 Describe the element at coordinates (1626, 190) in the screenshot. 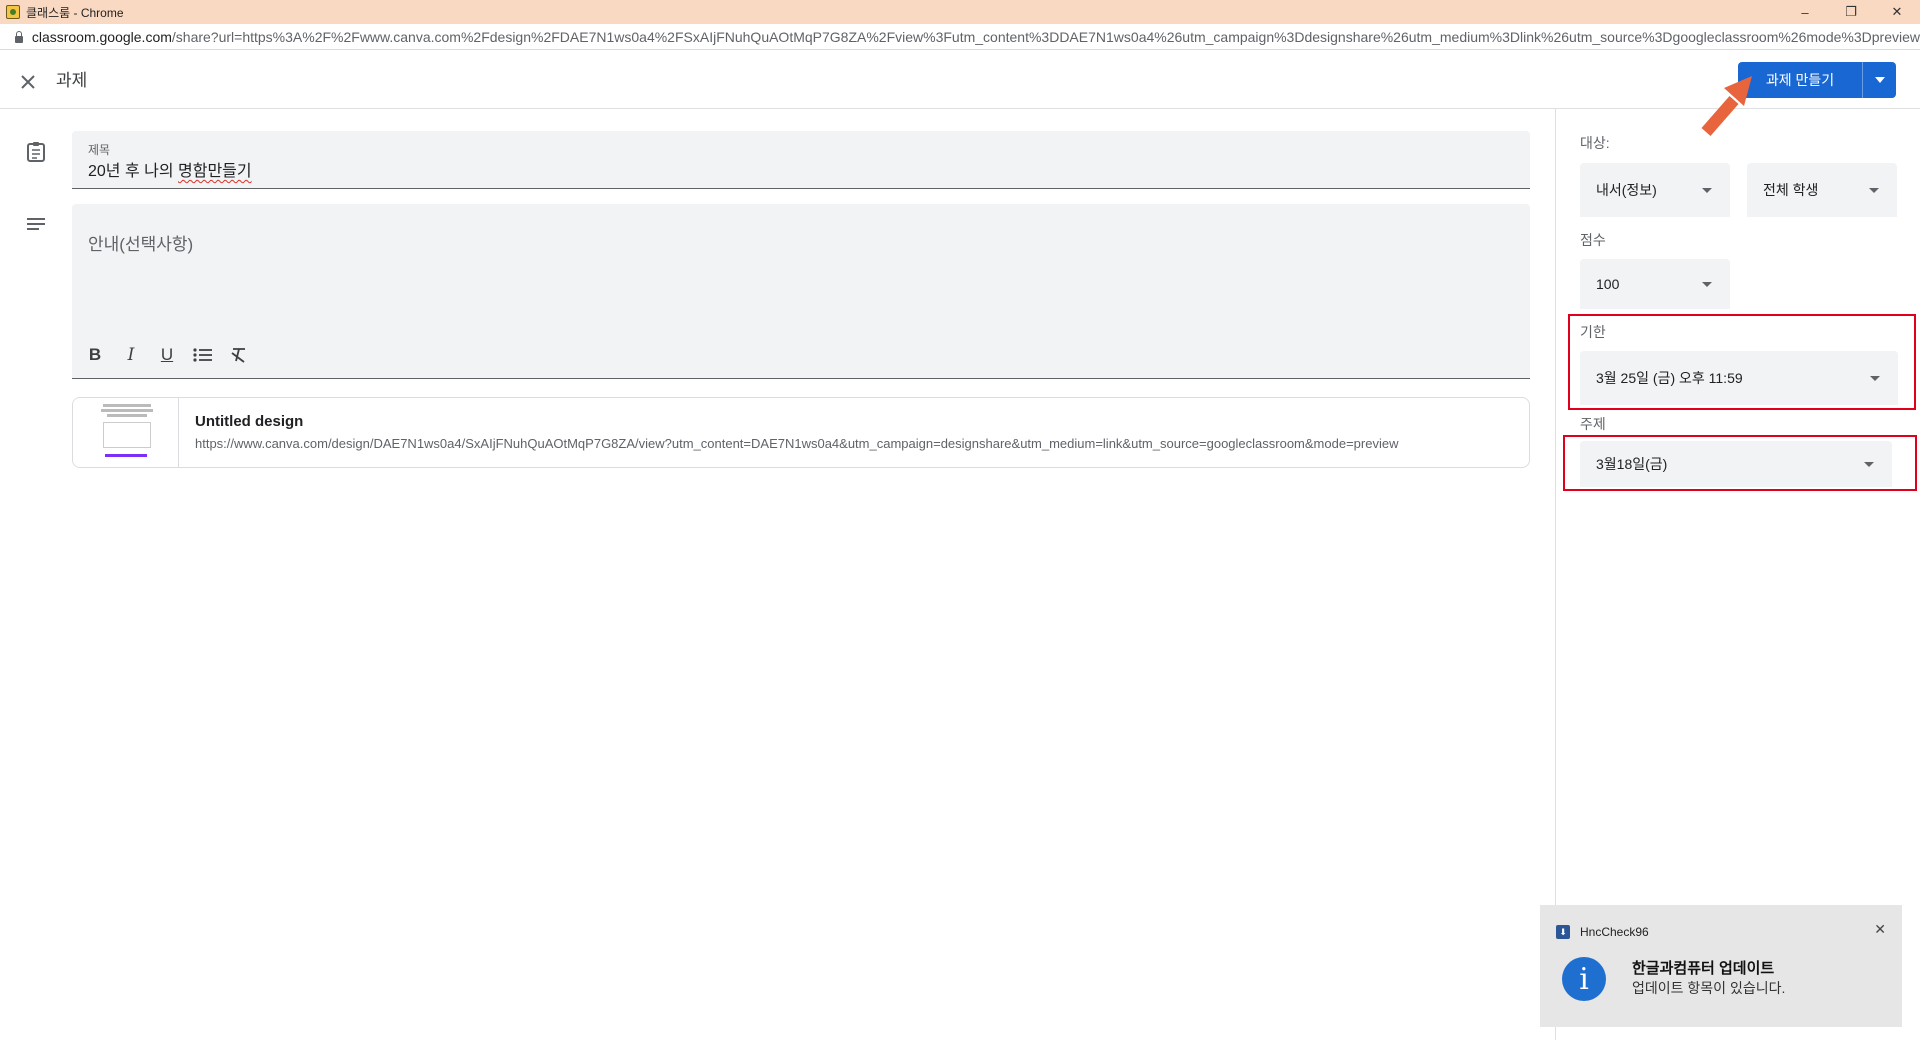

I see `class-select-value: 내서(정보)` at that location.